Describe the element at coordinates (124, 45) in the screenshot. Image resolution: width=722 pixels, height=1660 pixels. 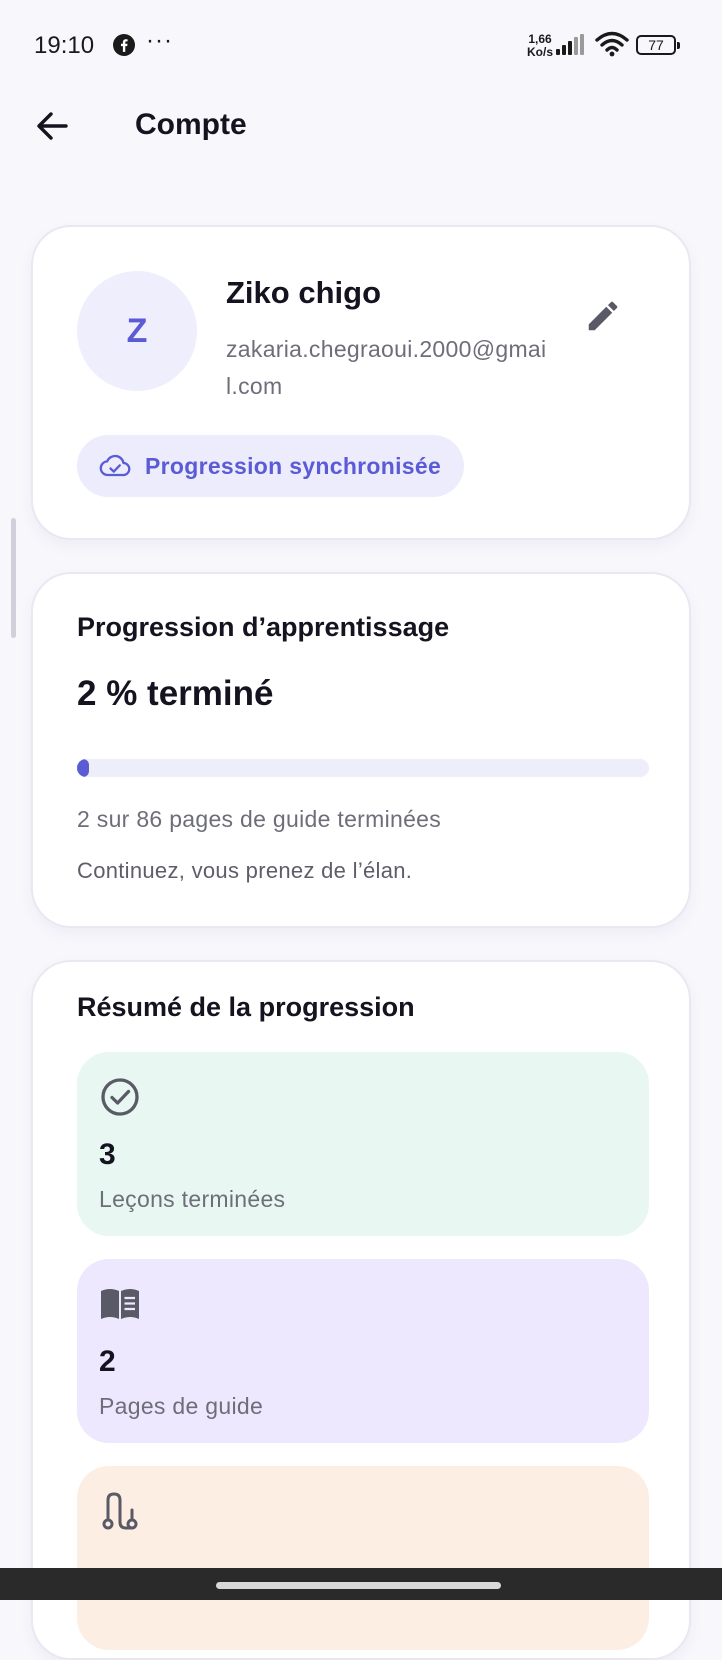
I see `facebook-icon` at that location.